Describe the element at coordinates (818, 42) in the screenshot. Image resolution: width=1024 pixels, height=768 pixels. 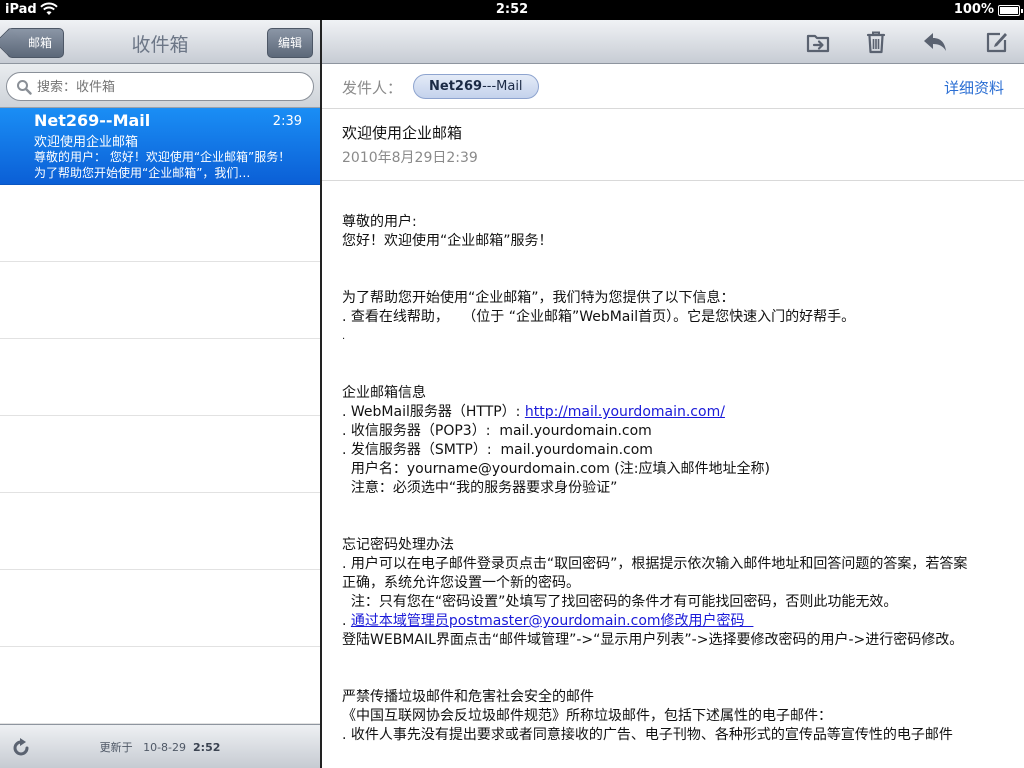
I see `folder-move-icon` at that location.